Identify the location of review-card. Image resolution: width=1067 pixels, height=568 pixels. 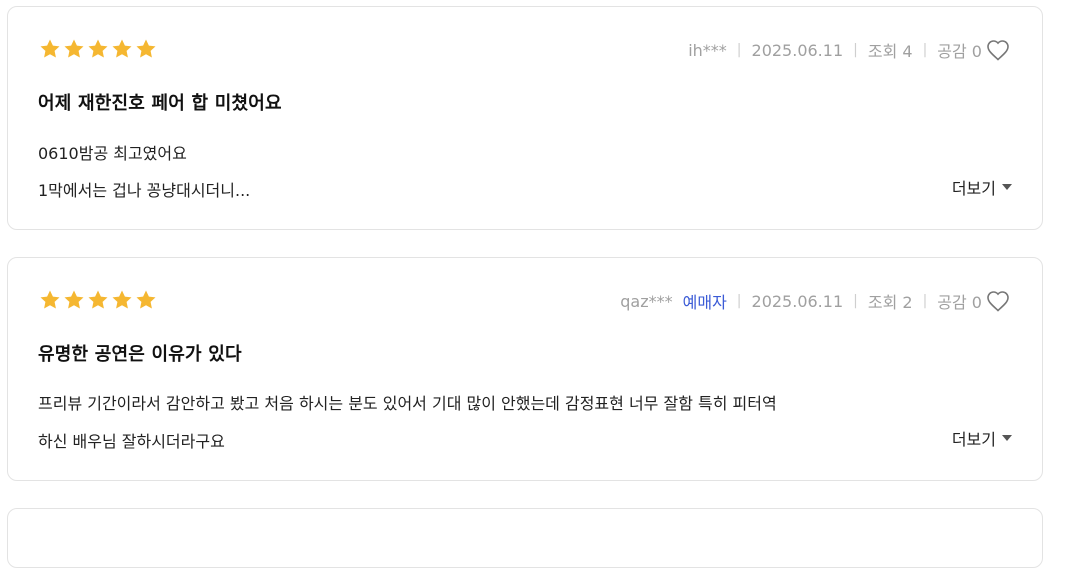
(525, 538).